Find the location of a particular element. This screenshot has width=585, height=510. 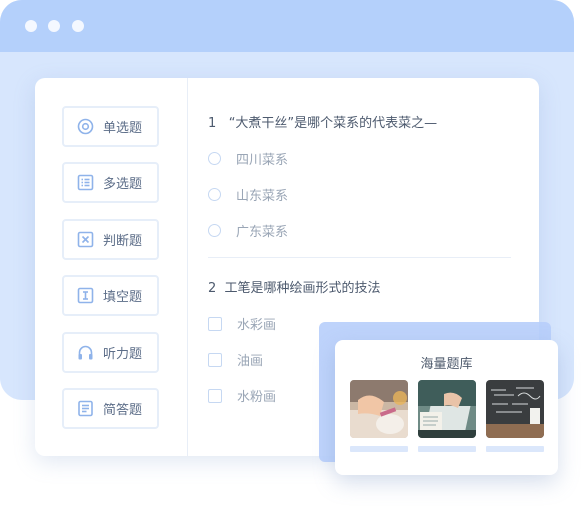

window-titlebar is located at coordinates (287, 26).